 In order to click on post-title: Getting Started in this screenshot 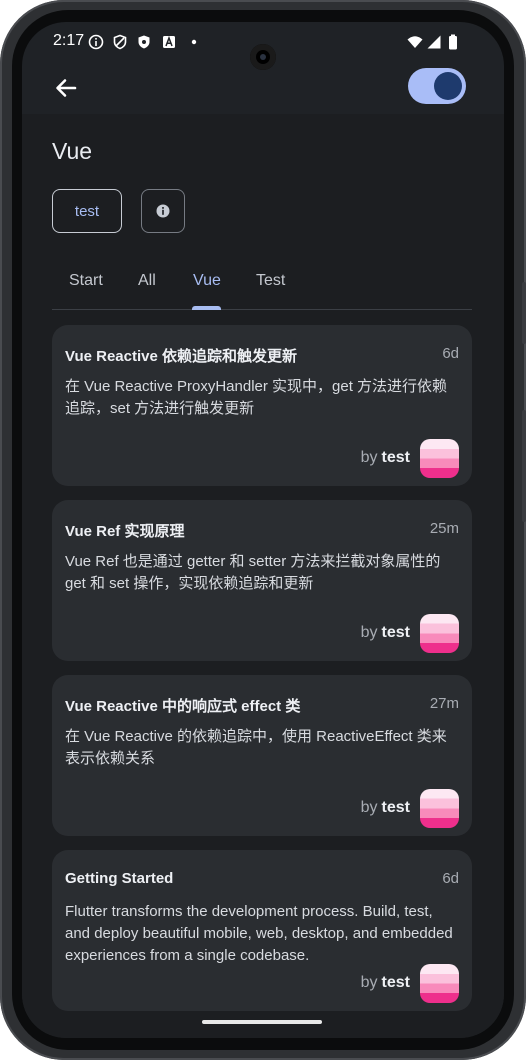, I will do `click(119, 878)`.